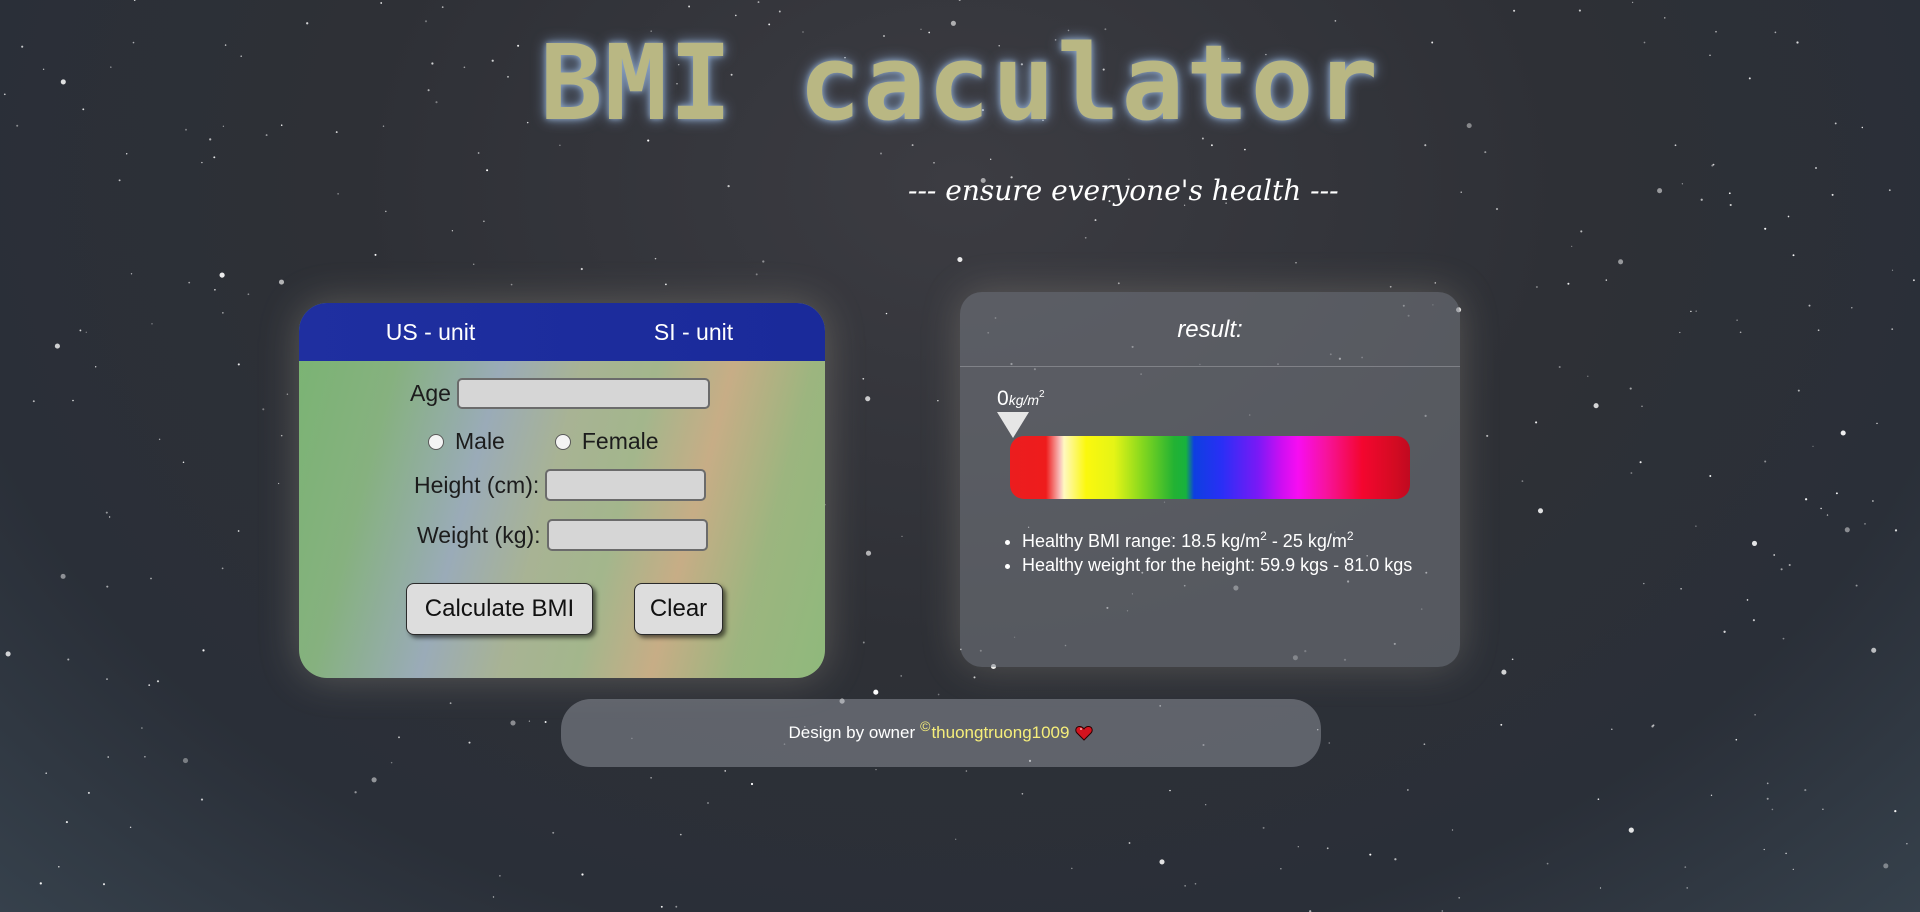 This screenshot has height=912, width=1920. What do you see at coordinates (1042, 394) in the screenshot?
I see `bmi-unit-exponent: 2` at bounding box center [1042, 394].